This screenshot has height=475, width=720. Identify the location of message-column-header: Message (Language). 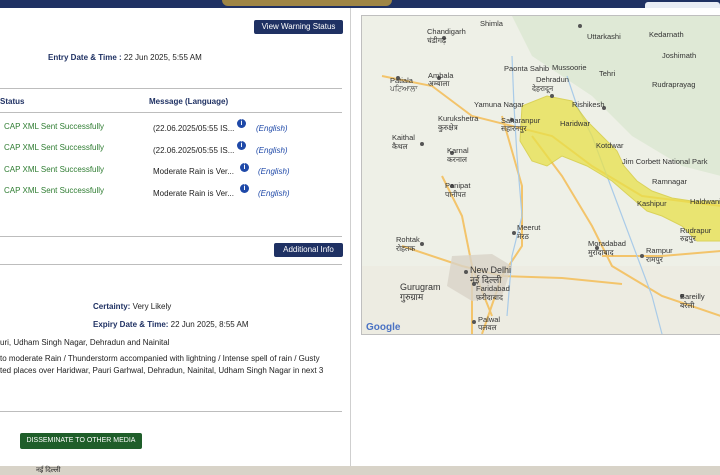
(189, 101).